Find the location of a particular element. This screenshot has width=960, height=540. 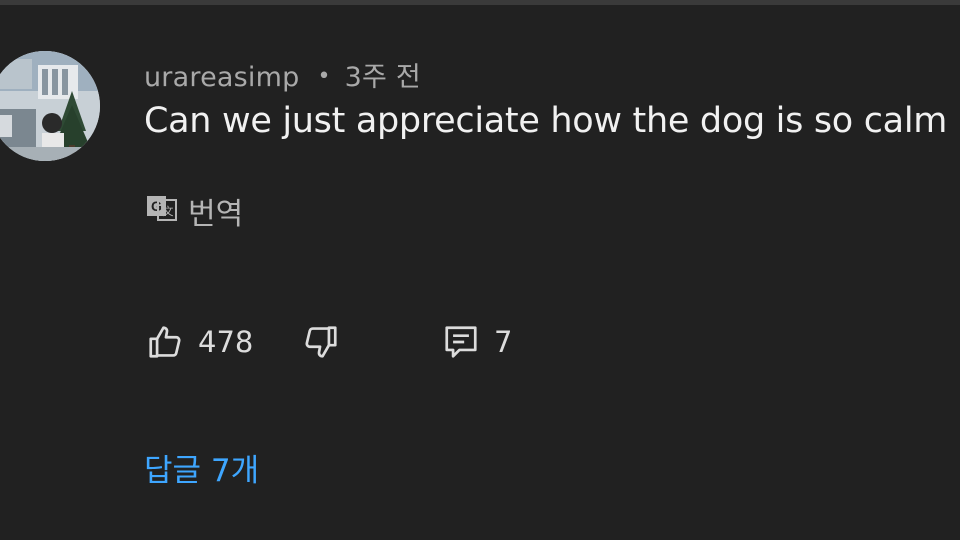

dislike-button is located at coordinates (321, 342).